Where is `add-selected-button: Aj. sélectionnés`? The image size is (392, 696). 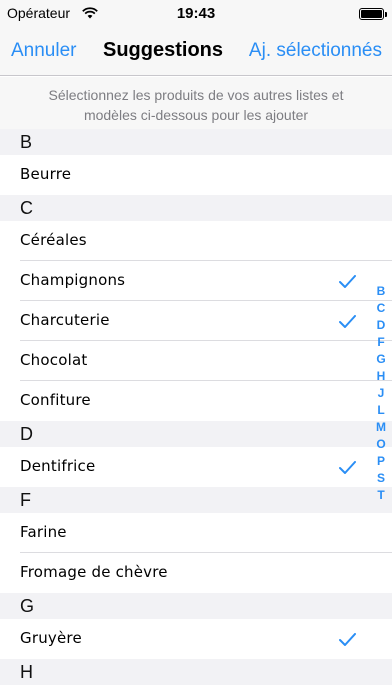 add-selected-button: Aj. sélectionnés is located at coordinates (315, 51).